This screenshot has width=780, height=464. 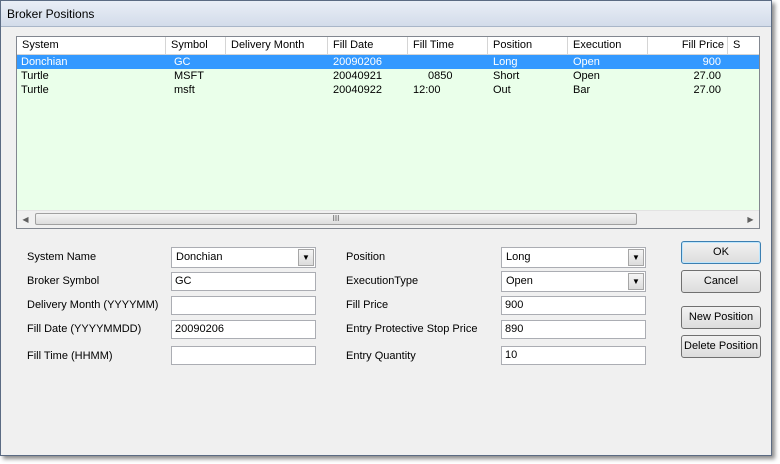 I want to click on fill-price-label: Fill Price, so click(x=367, y=305).